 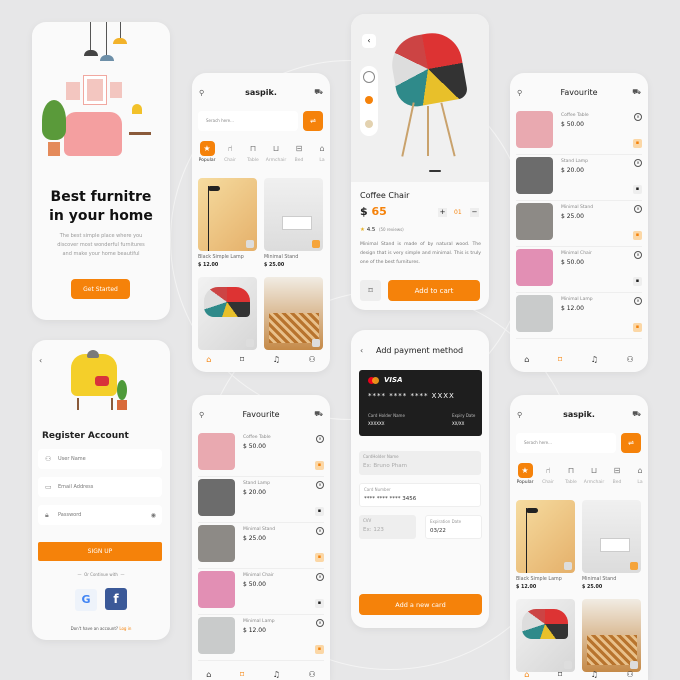 I want to click on decrement-button: −, so click(x=474, y=212).